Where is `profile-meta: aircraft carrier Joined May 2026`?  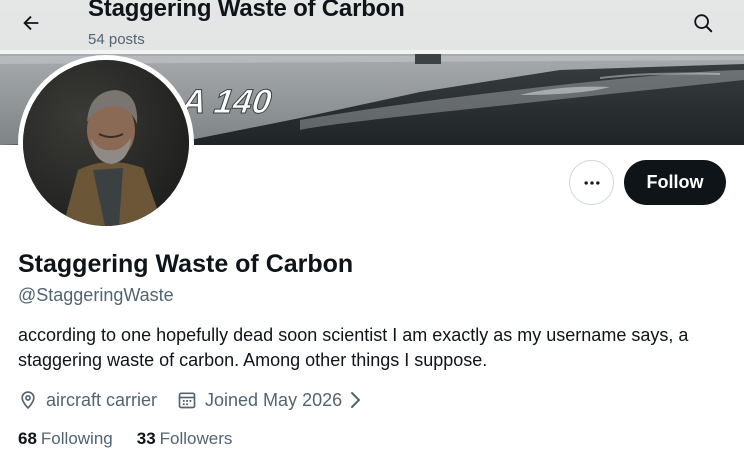
profile-meta: aircraft carrier Joined May 2026 is located at coordinates (204, 400).